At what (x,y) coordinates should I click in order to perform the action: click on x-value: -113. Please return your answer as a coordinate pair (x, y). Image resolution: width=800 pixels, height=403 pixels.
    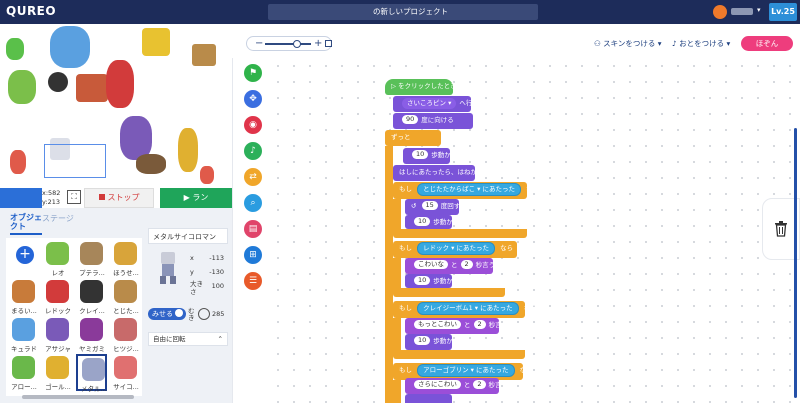
    Looking at the image, I should click on (213, 258).